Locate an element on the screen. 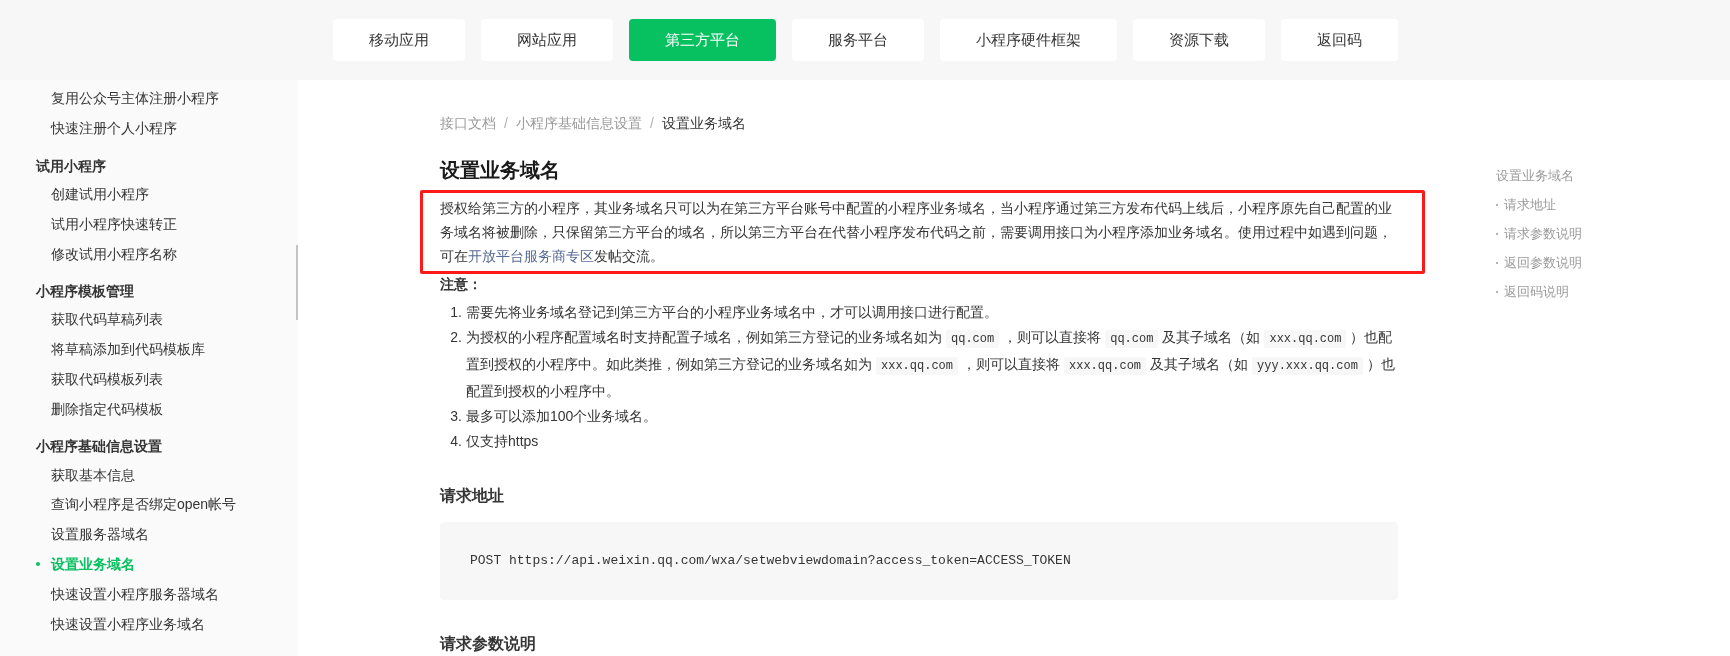  list-item-text: 仅支持https is located at coordinates (503, 442).